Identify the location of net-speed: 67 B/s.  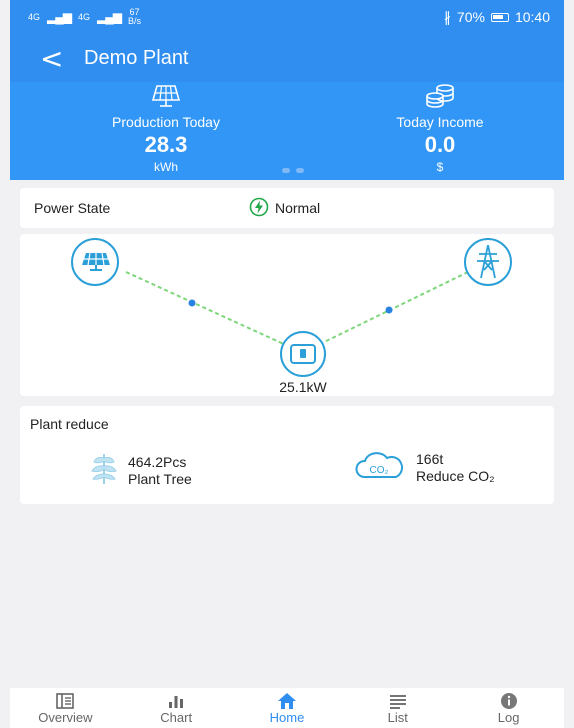
(134, 17).